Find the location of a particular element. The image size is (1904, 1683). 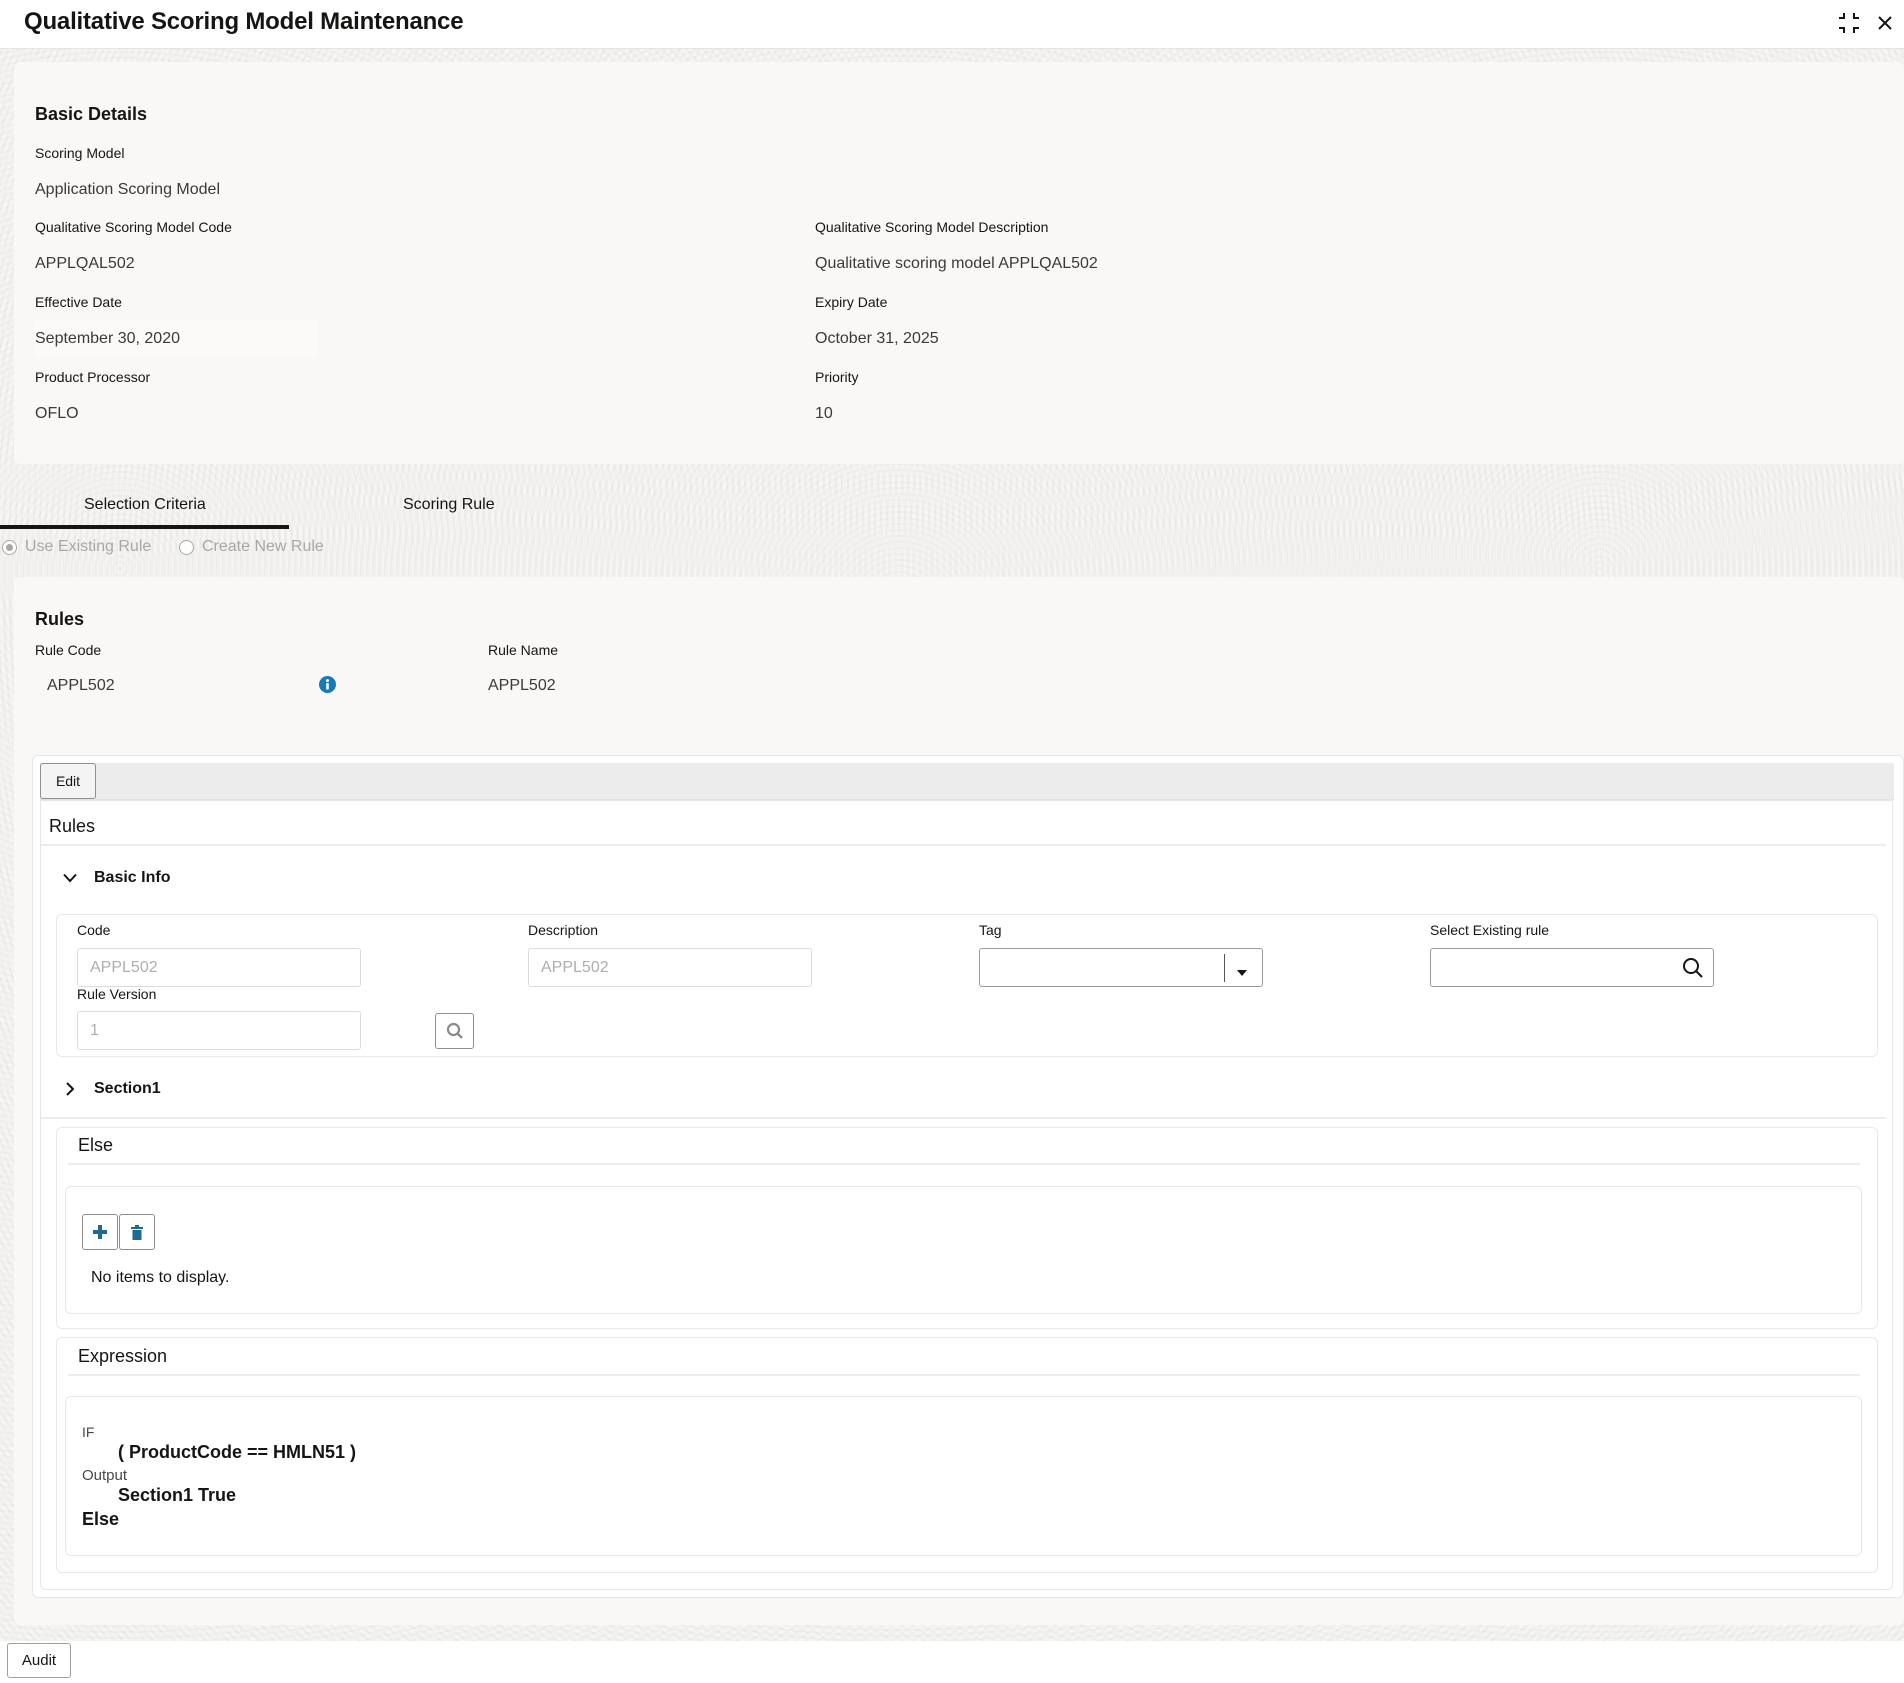

radio-selected-icon is located at coordinates (9, 547).